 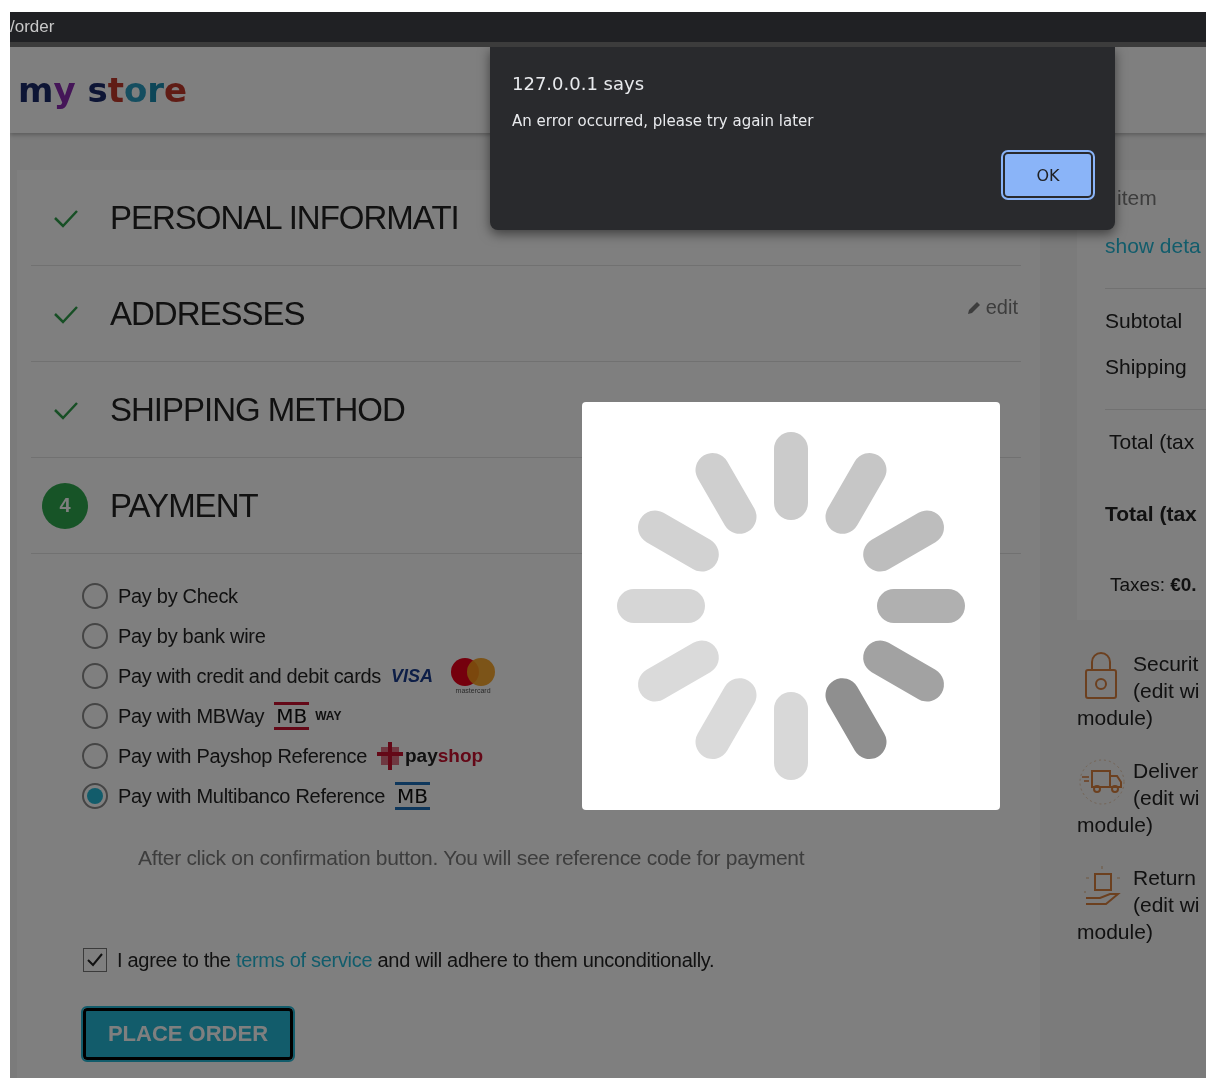 I want to click on store-logo: my store, so click(x=103, y=90).